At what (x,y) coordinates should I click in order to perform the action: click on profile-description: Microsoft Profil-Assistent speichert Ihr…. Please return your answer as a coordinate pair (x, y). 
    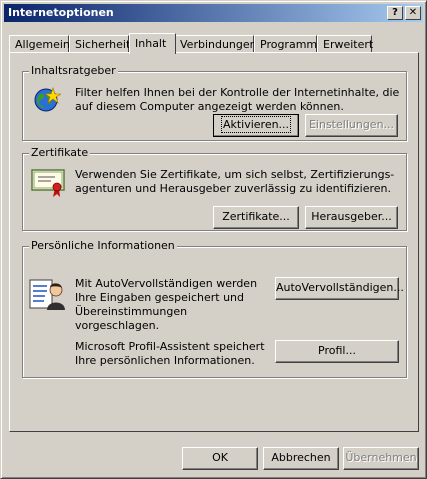
    Looking at the image, I should click on (170, 353).